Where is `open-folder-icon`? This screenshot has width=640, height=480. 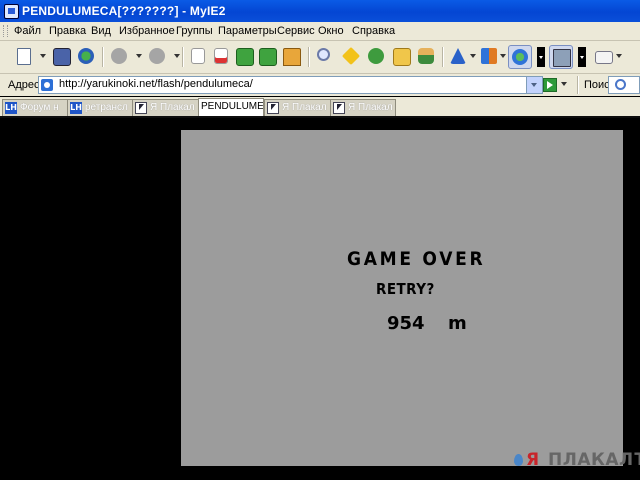 open-folder-icon is located at coordinates (402, 57).